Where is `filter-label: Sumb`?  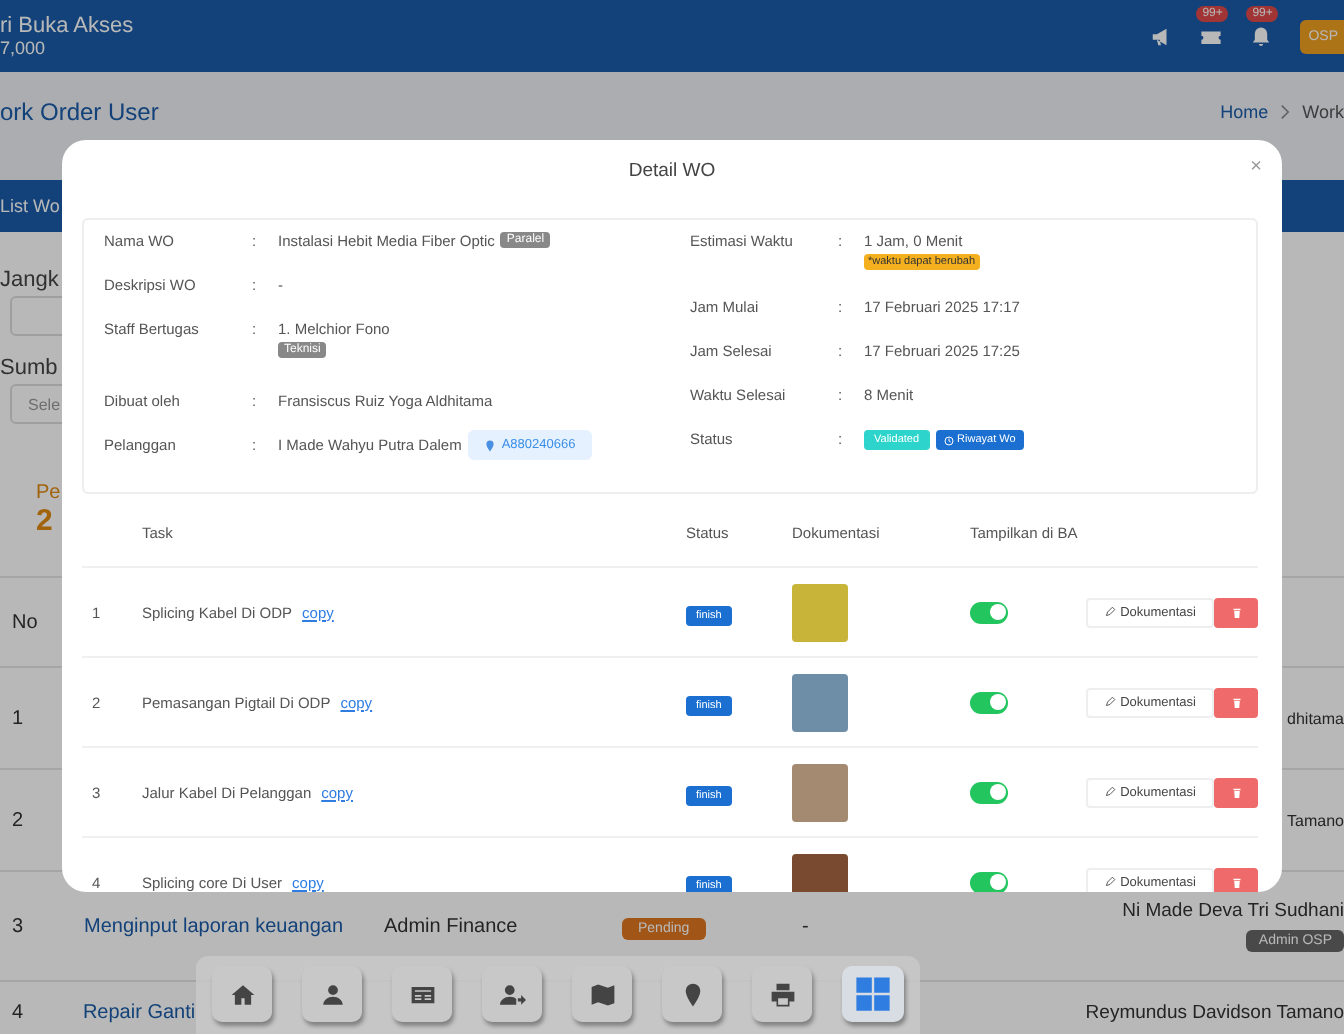 filter-label: Sumb is located at coordinates (29, 368).